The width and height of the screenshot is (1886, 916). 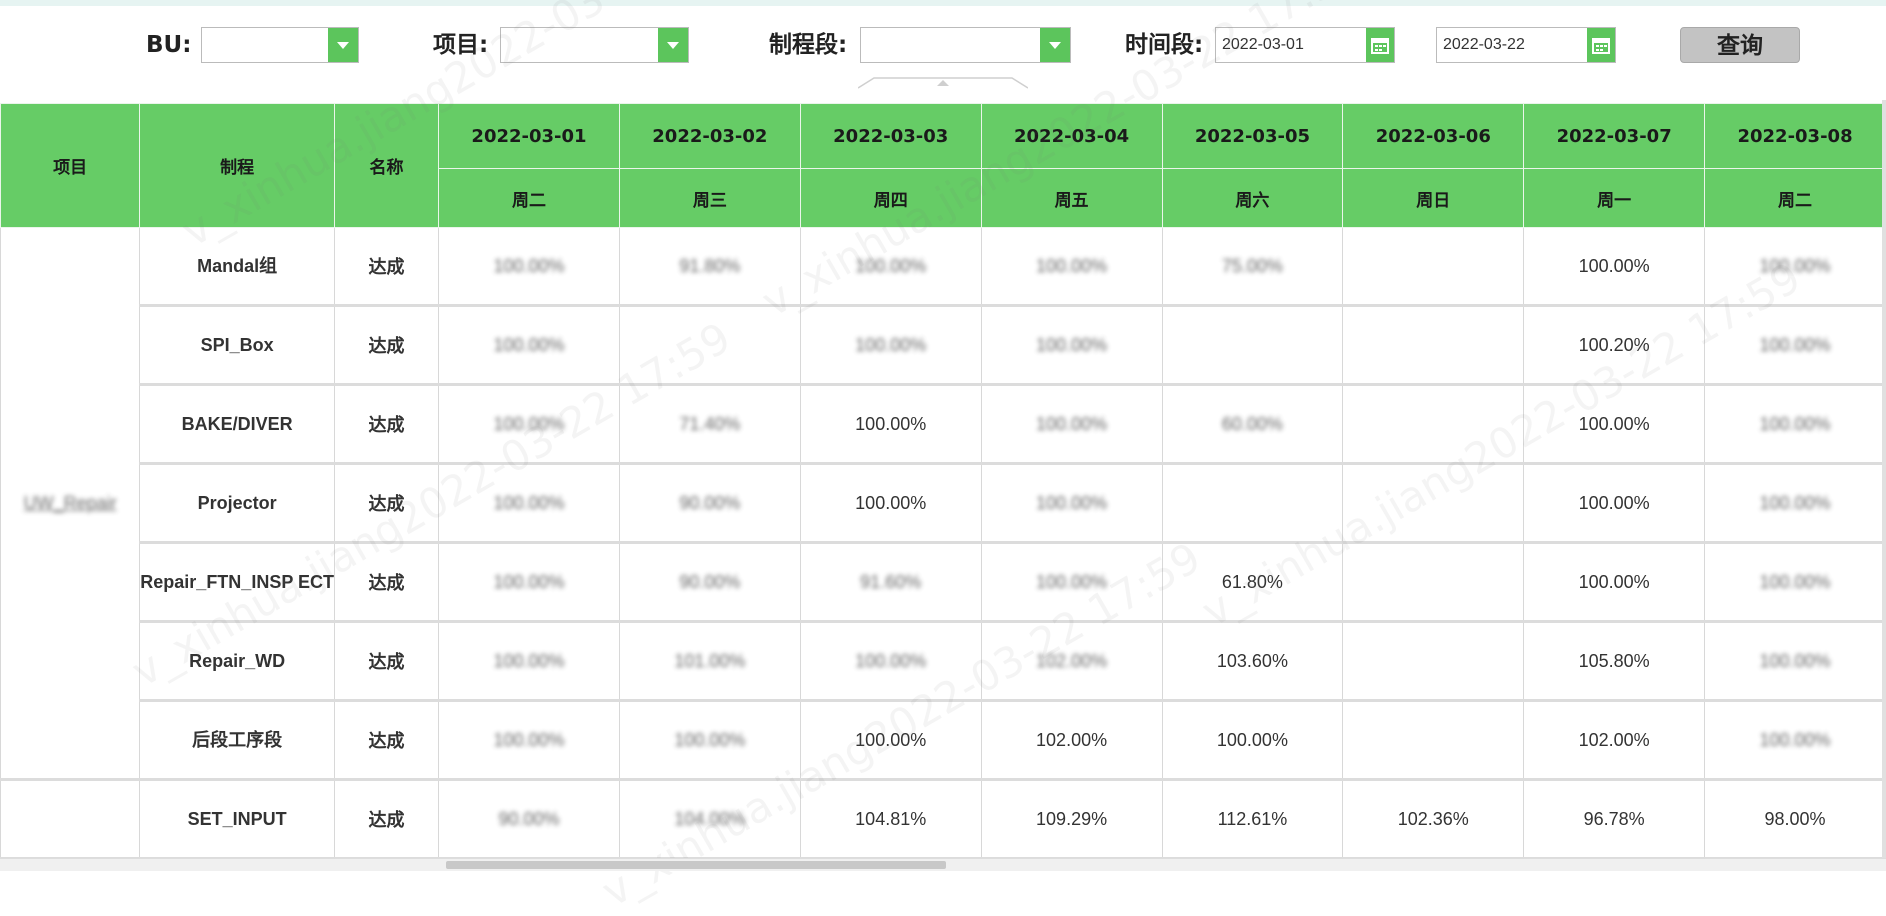 What do you see at coordinates (709, 661) in the screenshot?
I see `value-cell: 101.00%` at bounding box center [709, 661].